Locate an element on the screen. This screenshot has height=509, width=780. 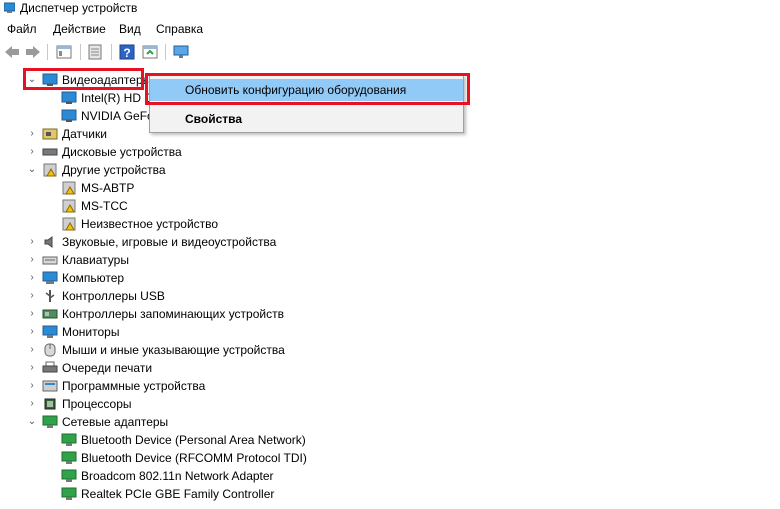
help-icon: ? is located at coordinates (127, 52).